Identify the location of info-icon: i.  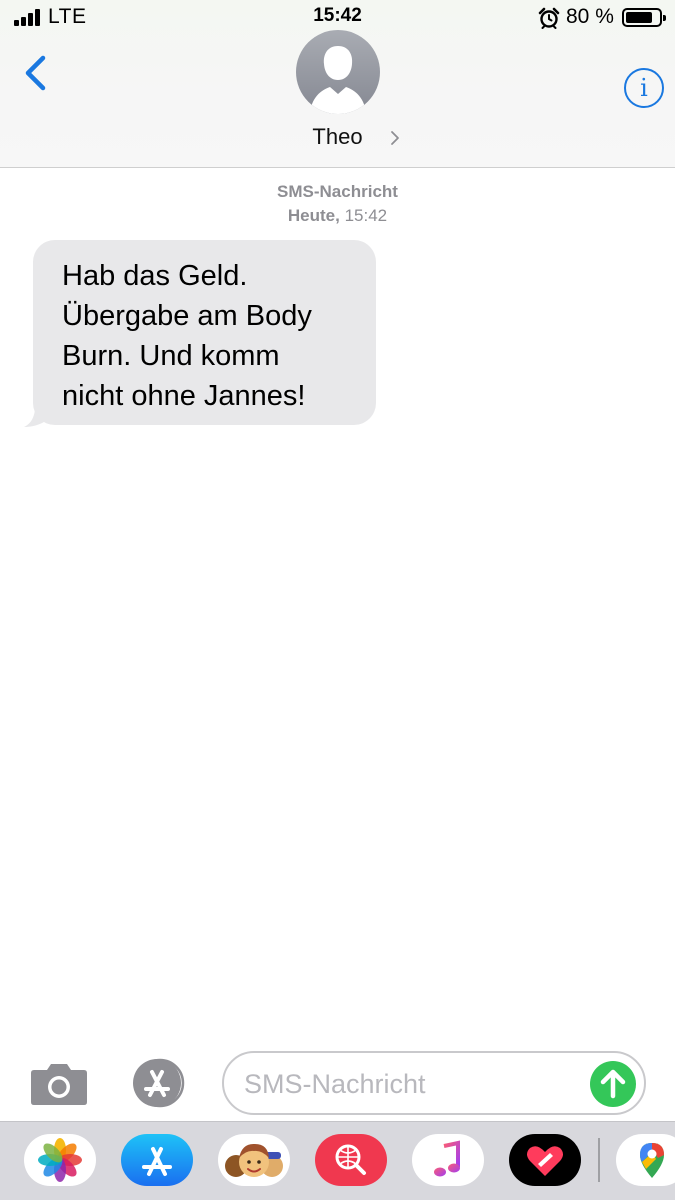
(644, 88).